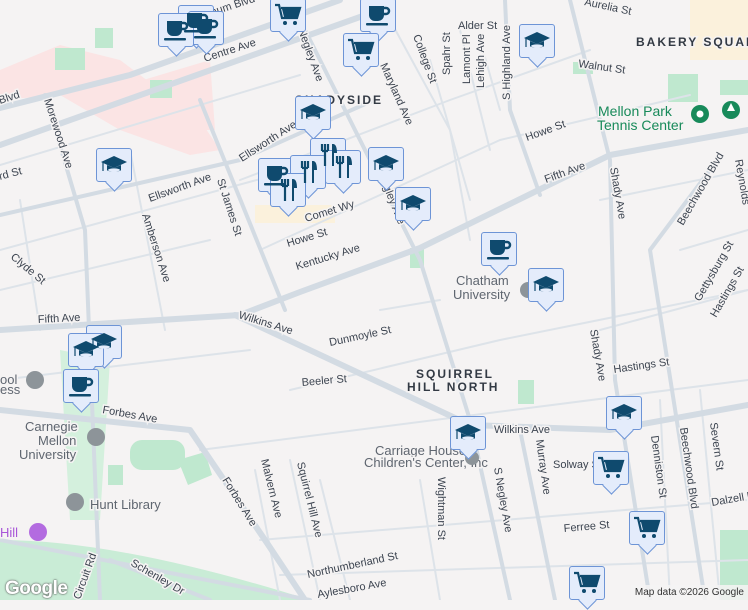  I want to click on street-label: College St, so click(424, 59).